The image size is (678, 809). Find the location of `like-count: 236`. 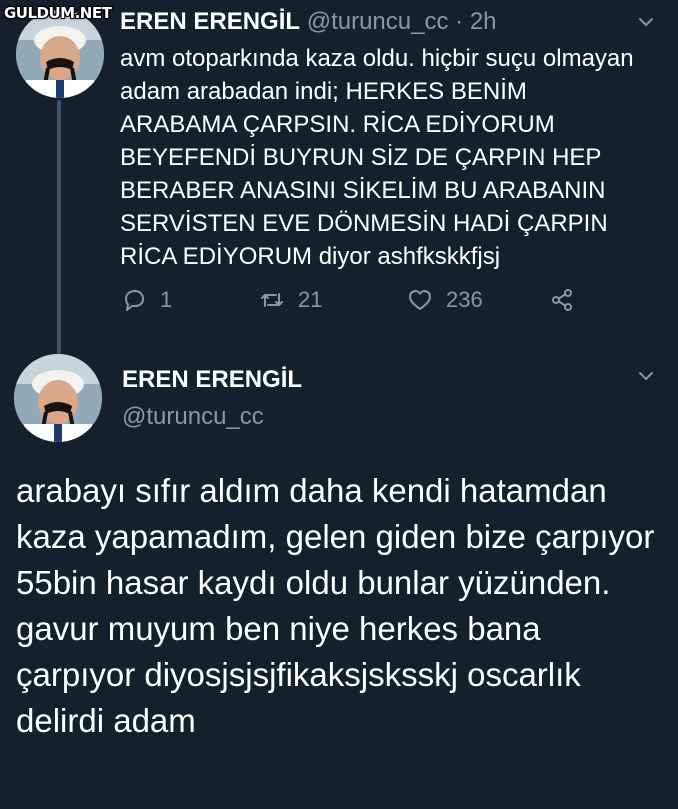

like-count: 236 is located at coordinates (464, 299).